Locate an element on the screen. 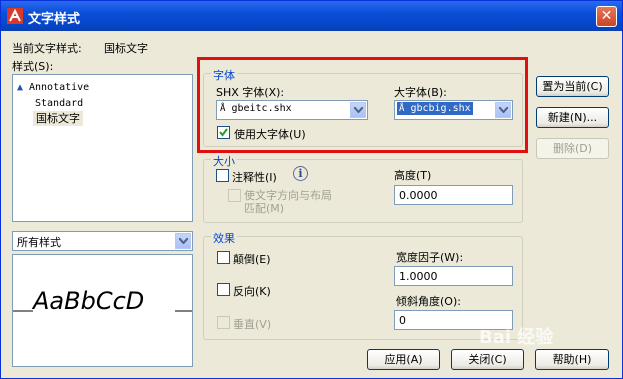  title-bar: 文字样式 ✕ is located at coordinates (311, 16).